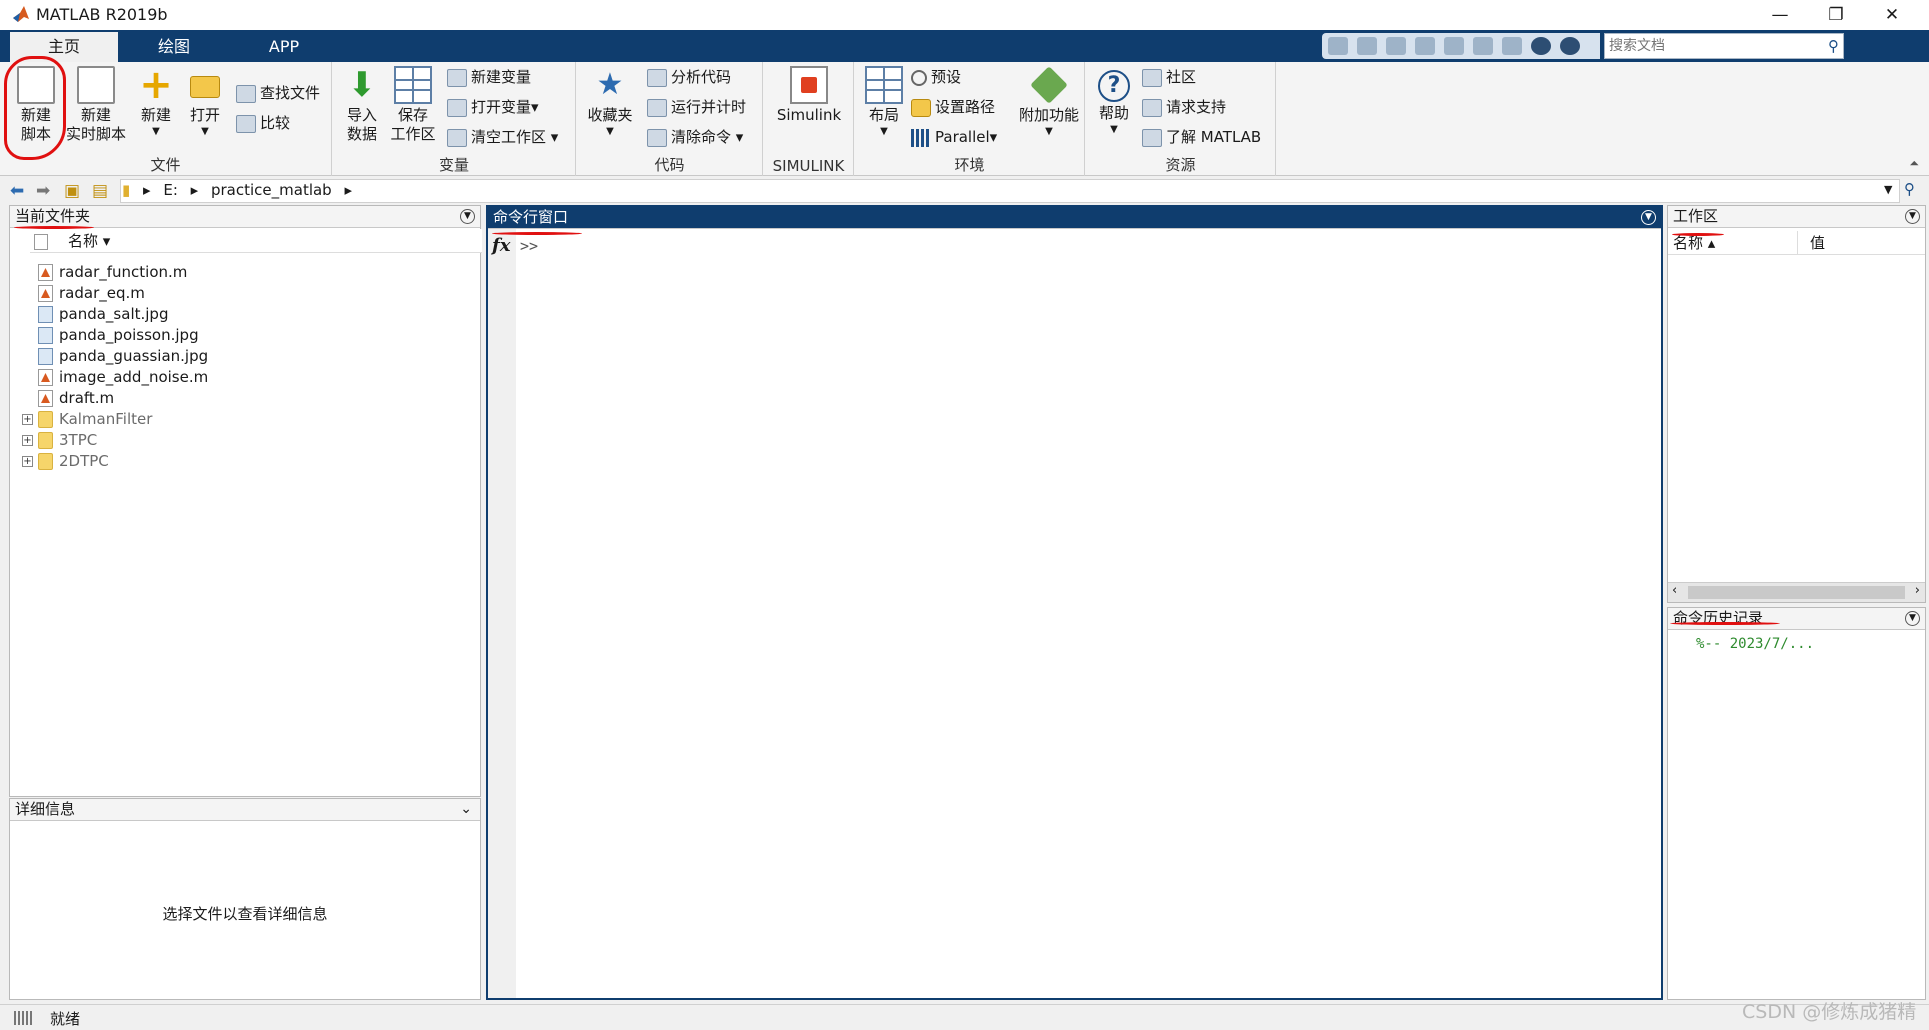 The width and height of the screenshot is (1929, 1030). I want to click on request-support-button: 请求支持, so click(1184, 107).